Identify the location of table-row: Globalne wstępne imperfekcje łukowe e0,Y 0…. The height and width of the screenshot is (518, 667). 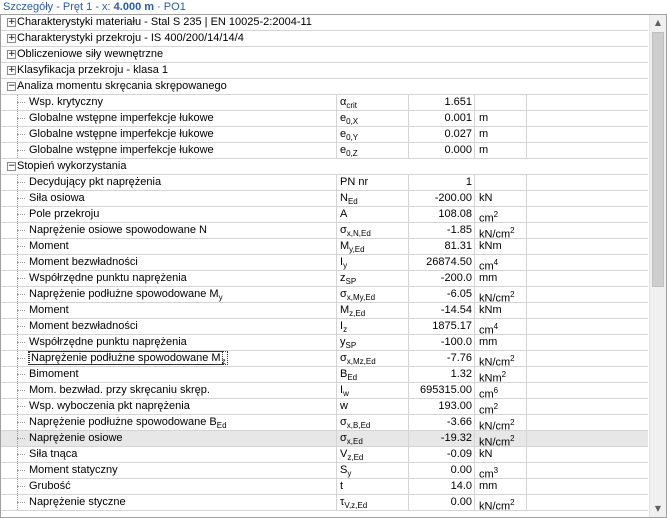
(324, 135).